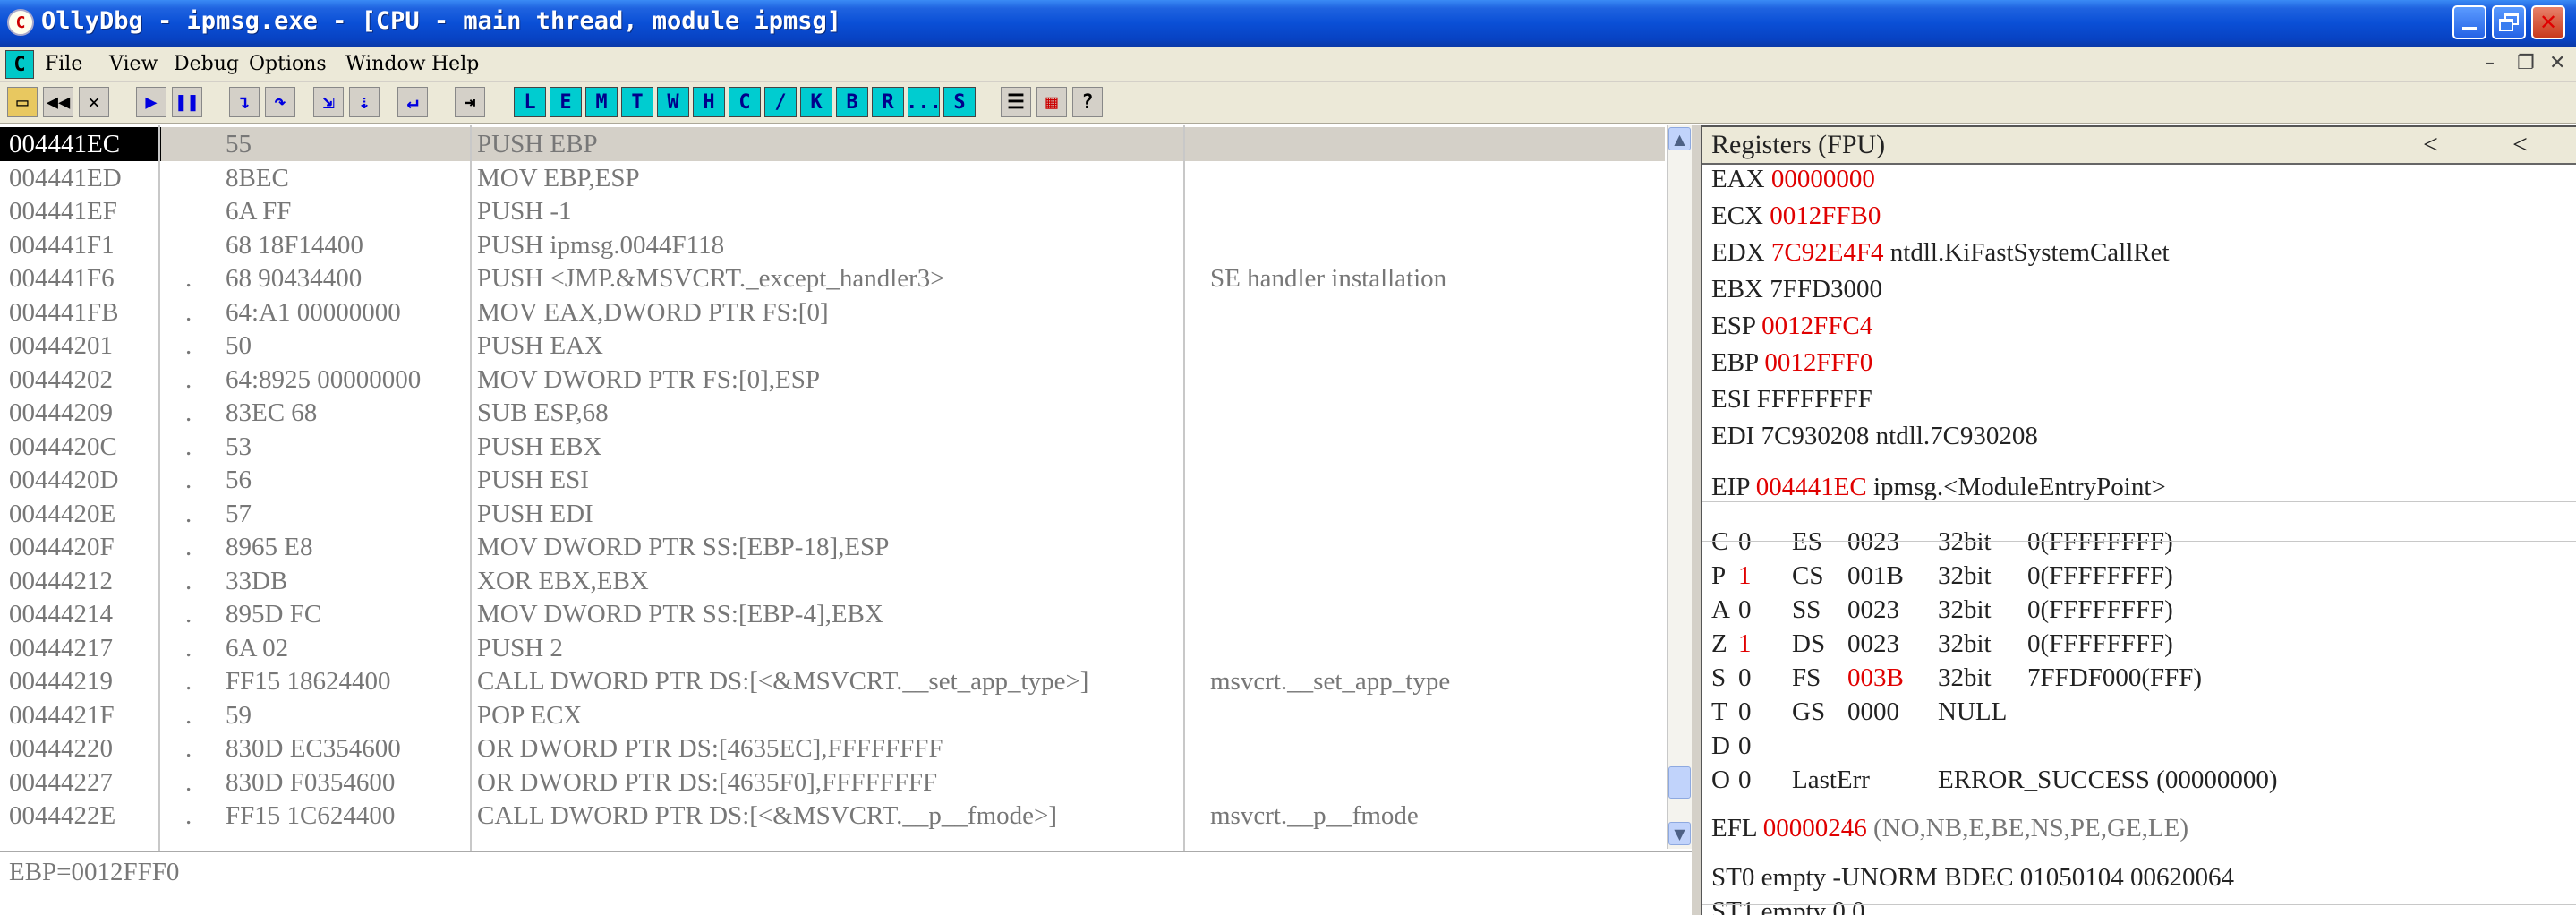 This screenshot has width=2576, height=915. Describe the element at coordinates (1016, 102) in the screenshot. I see `list-icon: ☰` at that location.